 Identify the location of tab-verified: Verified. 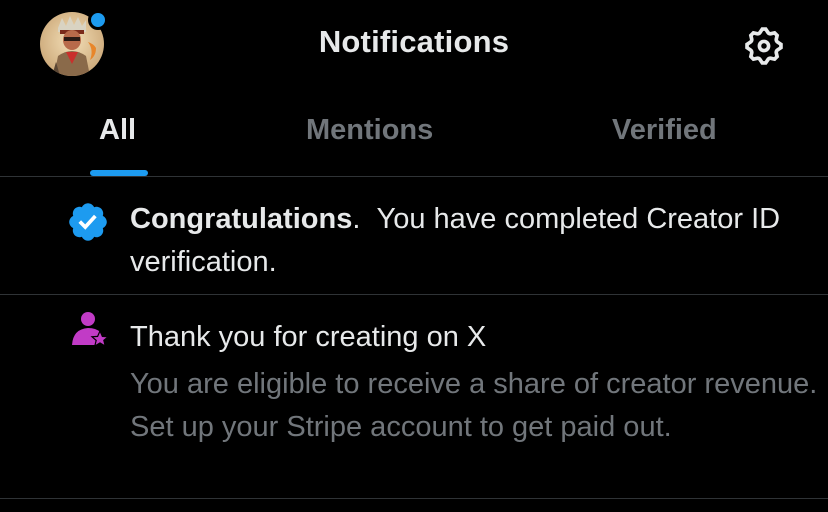
(694, 136).